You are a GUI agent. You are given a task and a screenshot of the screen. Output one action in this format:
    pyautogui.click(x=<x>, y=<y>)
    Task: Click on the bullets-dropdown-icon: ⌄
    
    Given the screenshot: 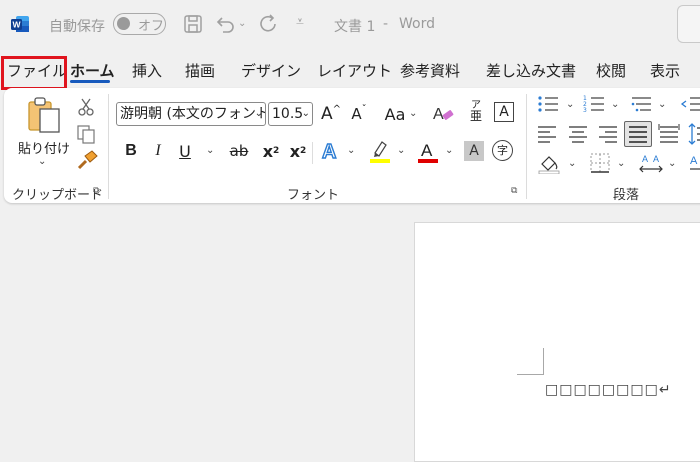 What is the action you would take?
    pyautogui.click(x=570, y=104)
    